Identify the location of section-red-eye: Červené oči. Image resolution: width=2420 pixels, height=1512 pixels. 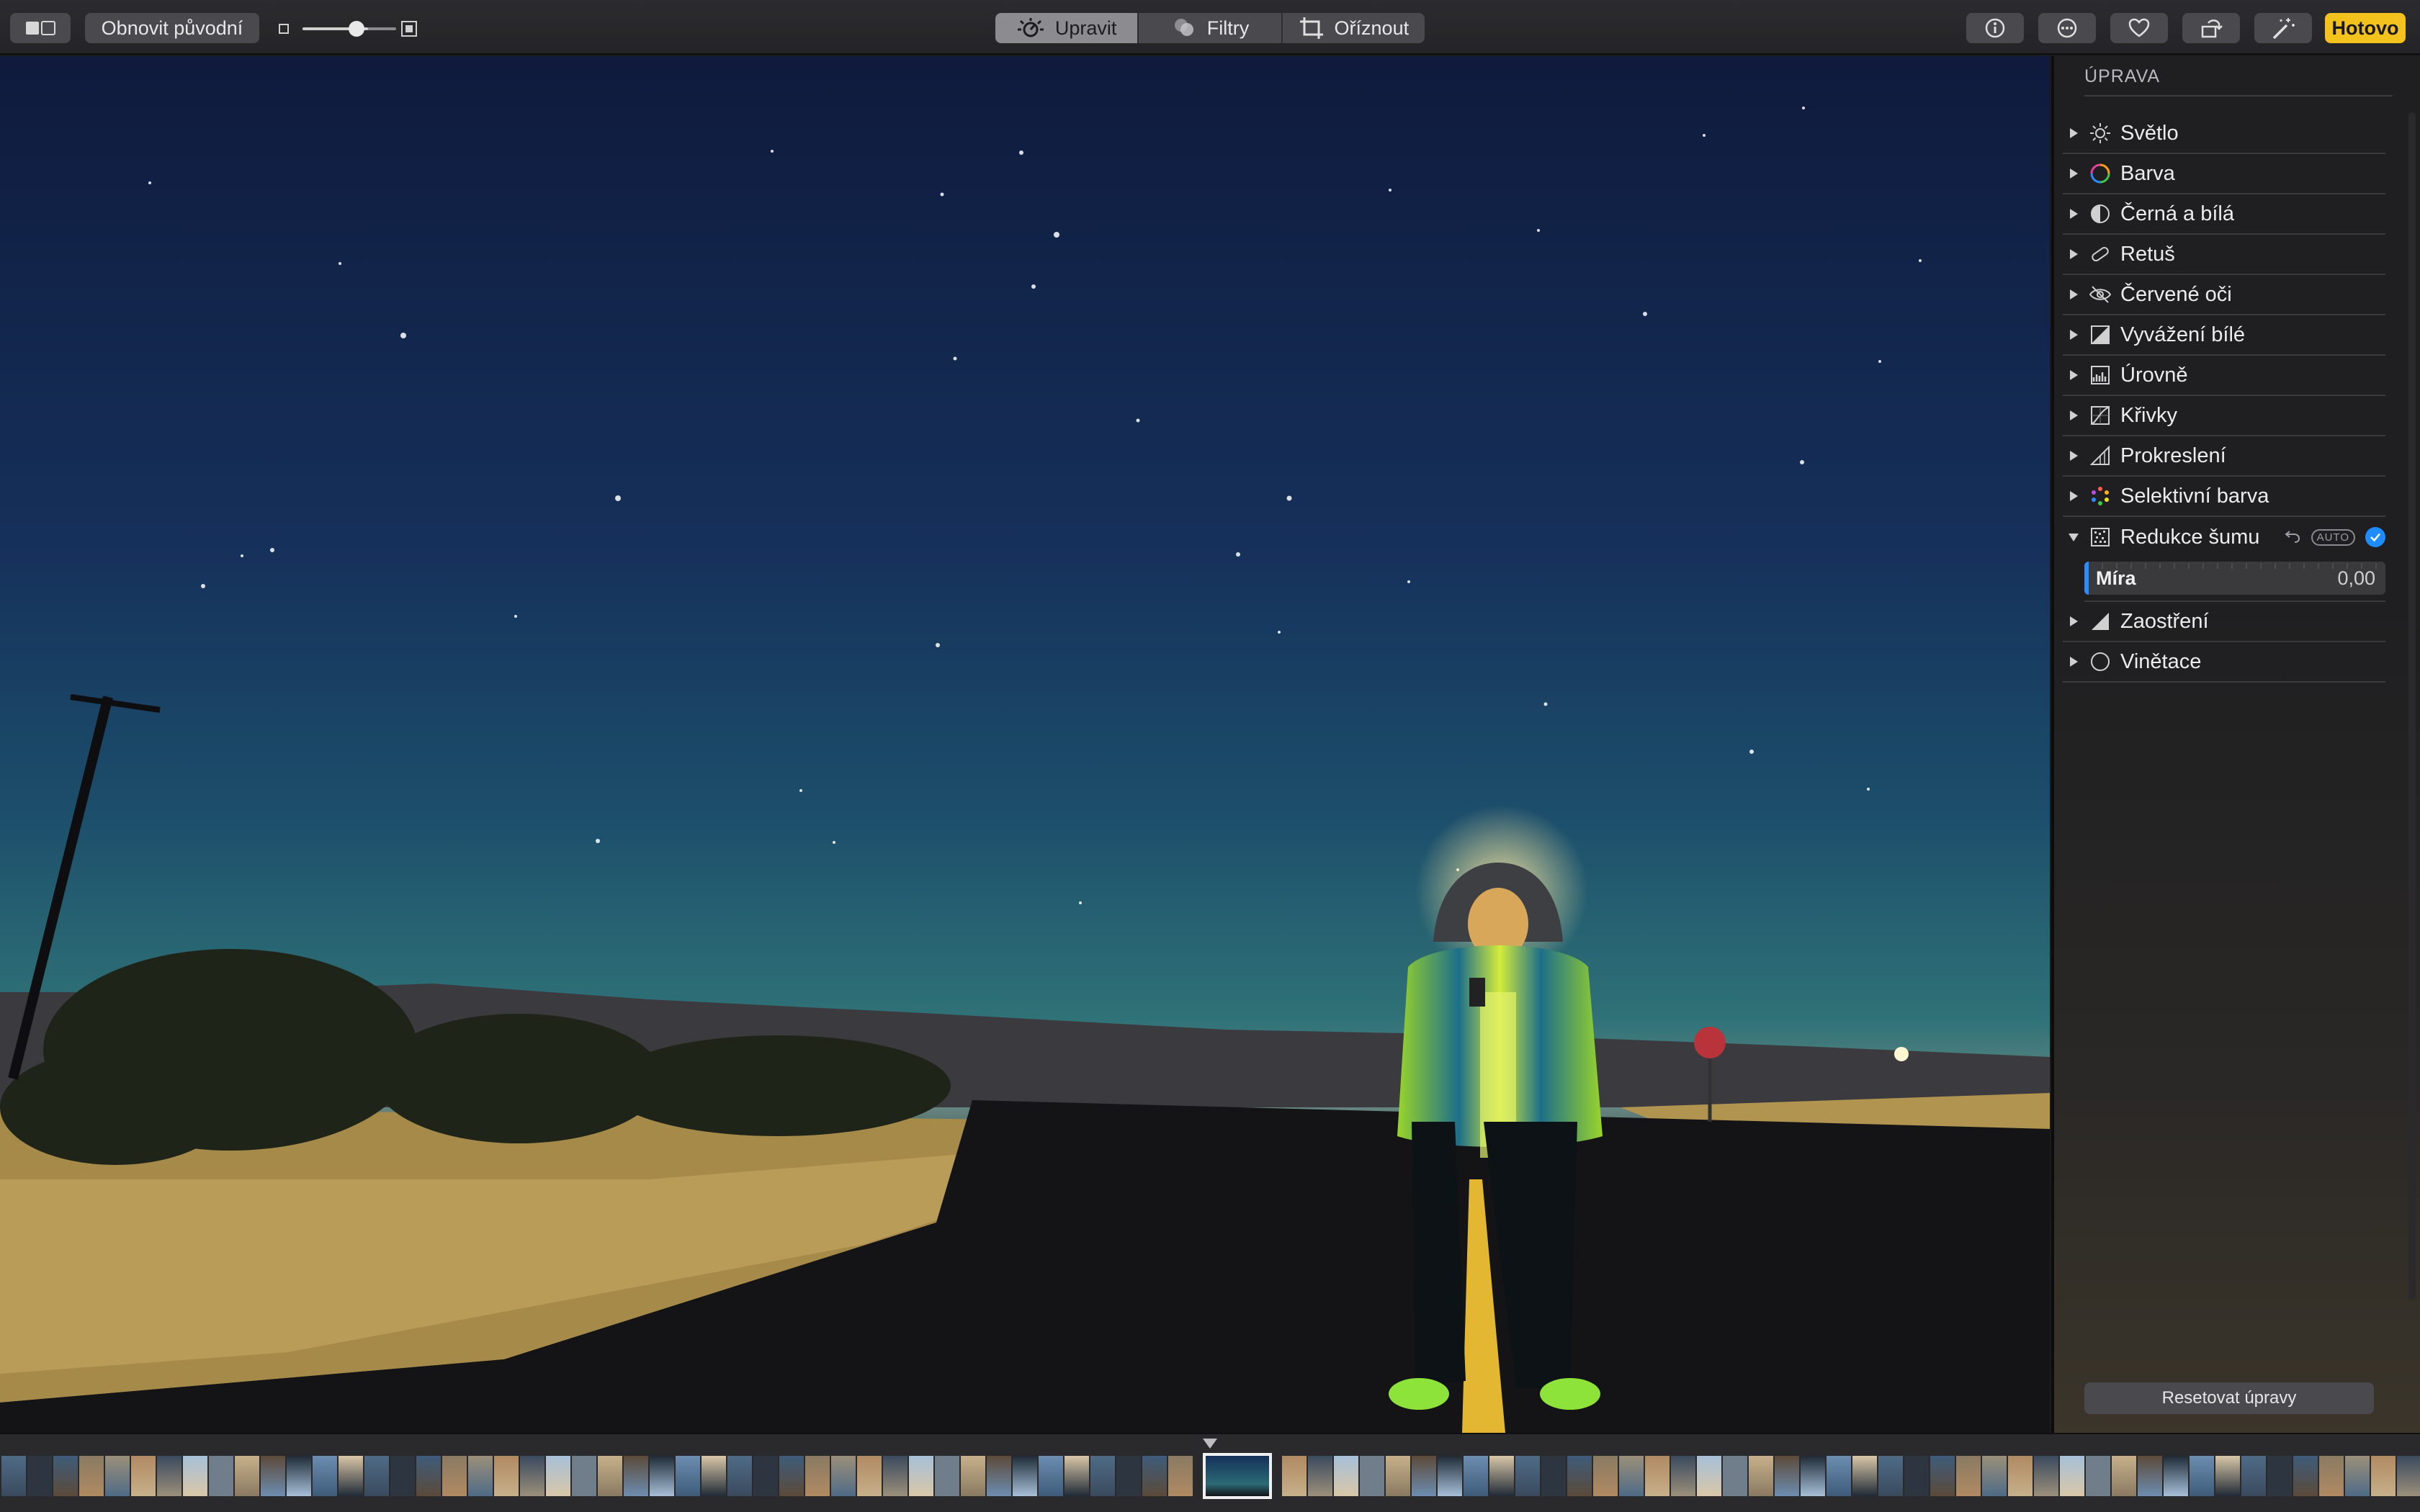
(2224, 295).